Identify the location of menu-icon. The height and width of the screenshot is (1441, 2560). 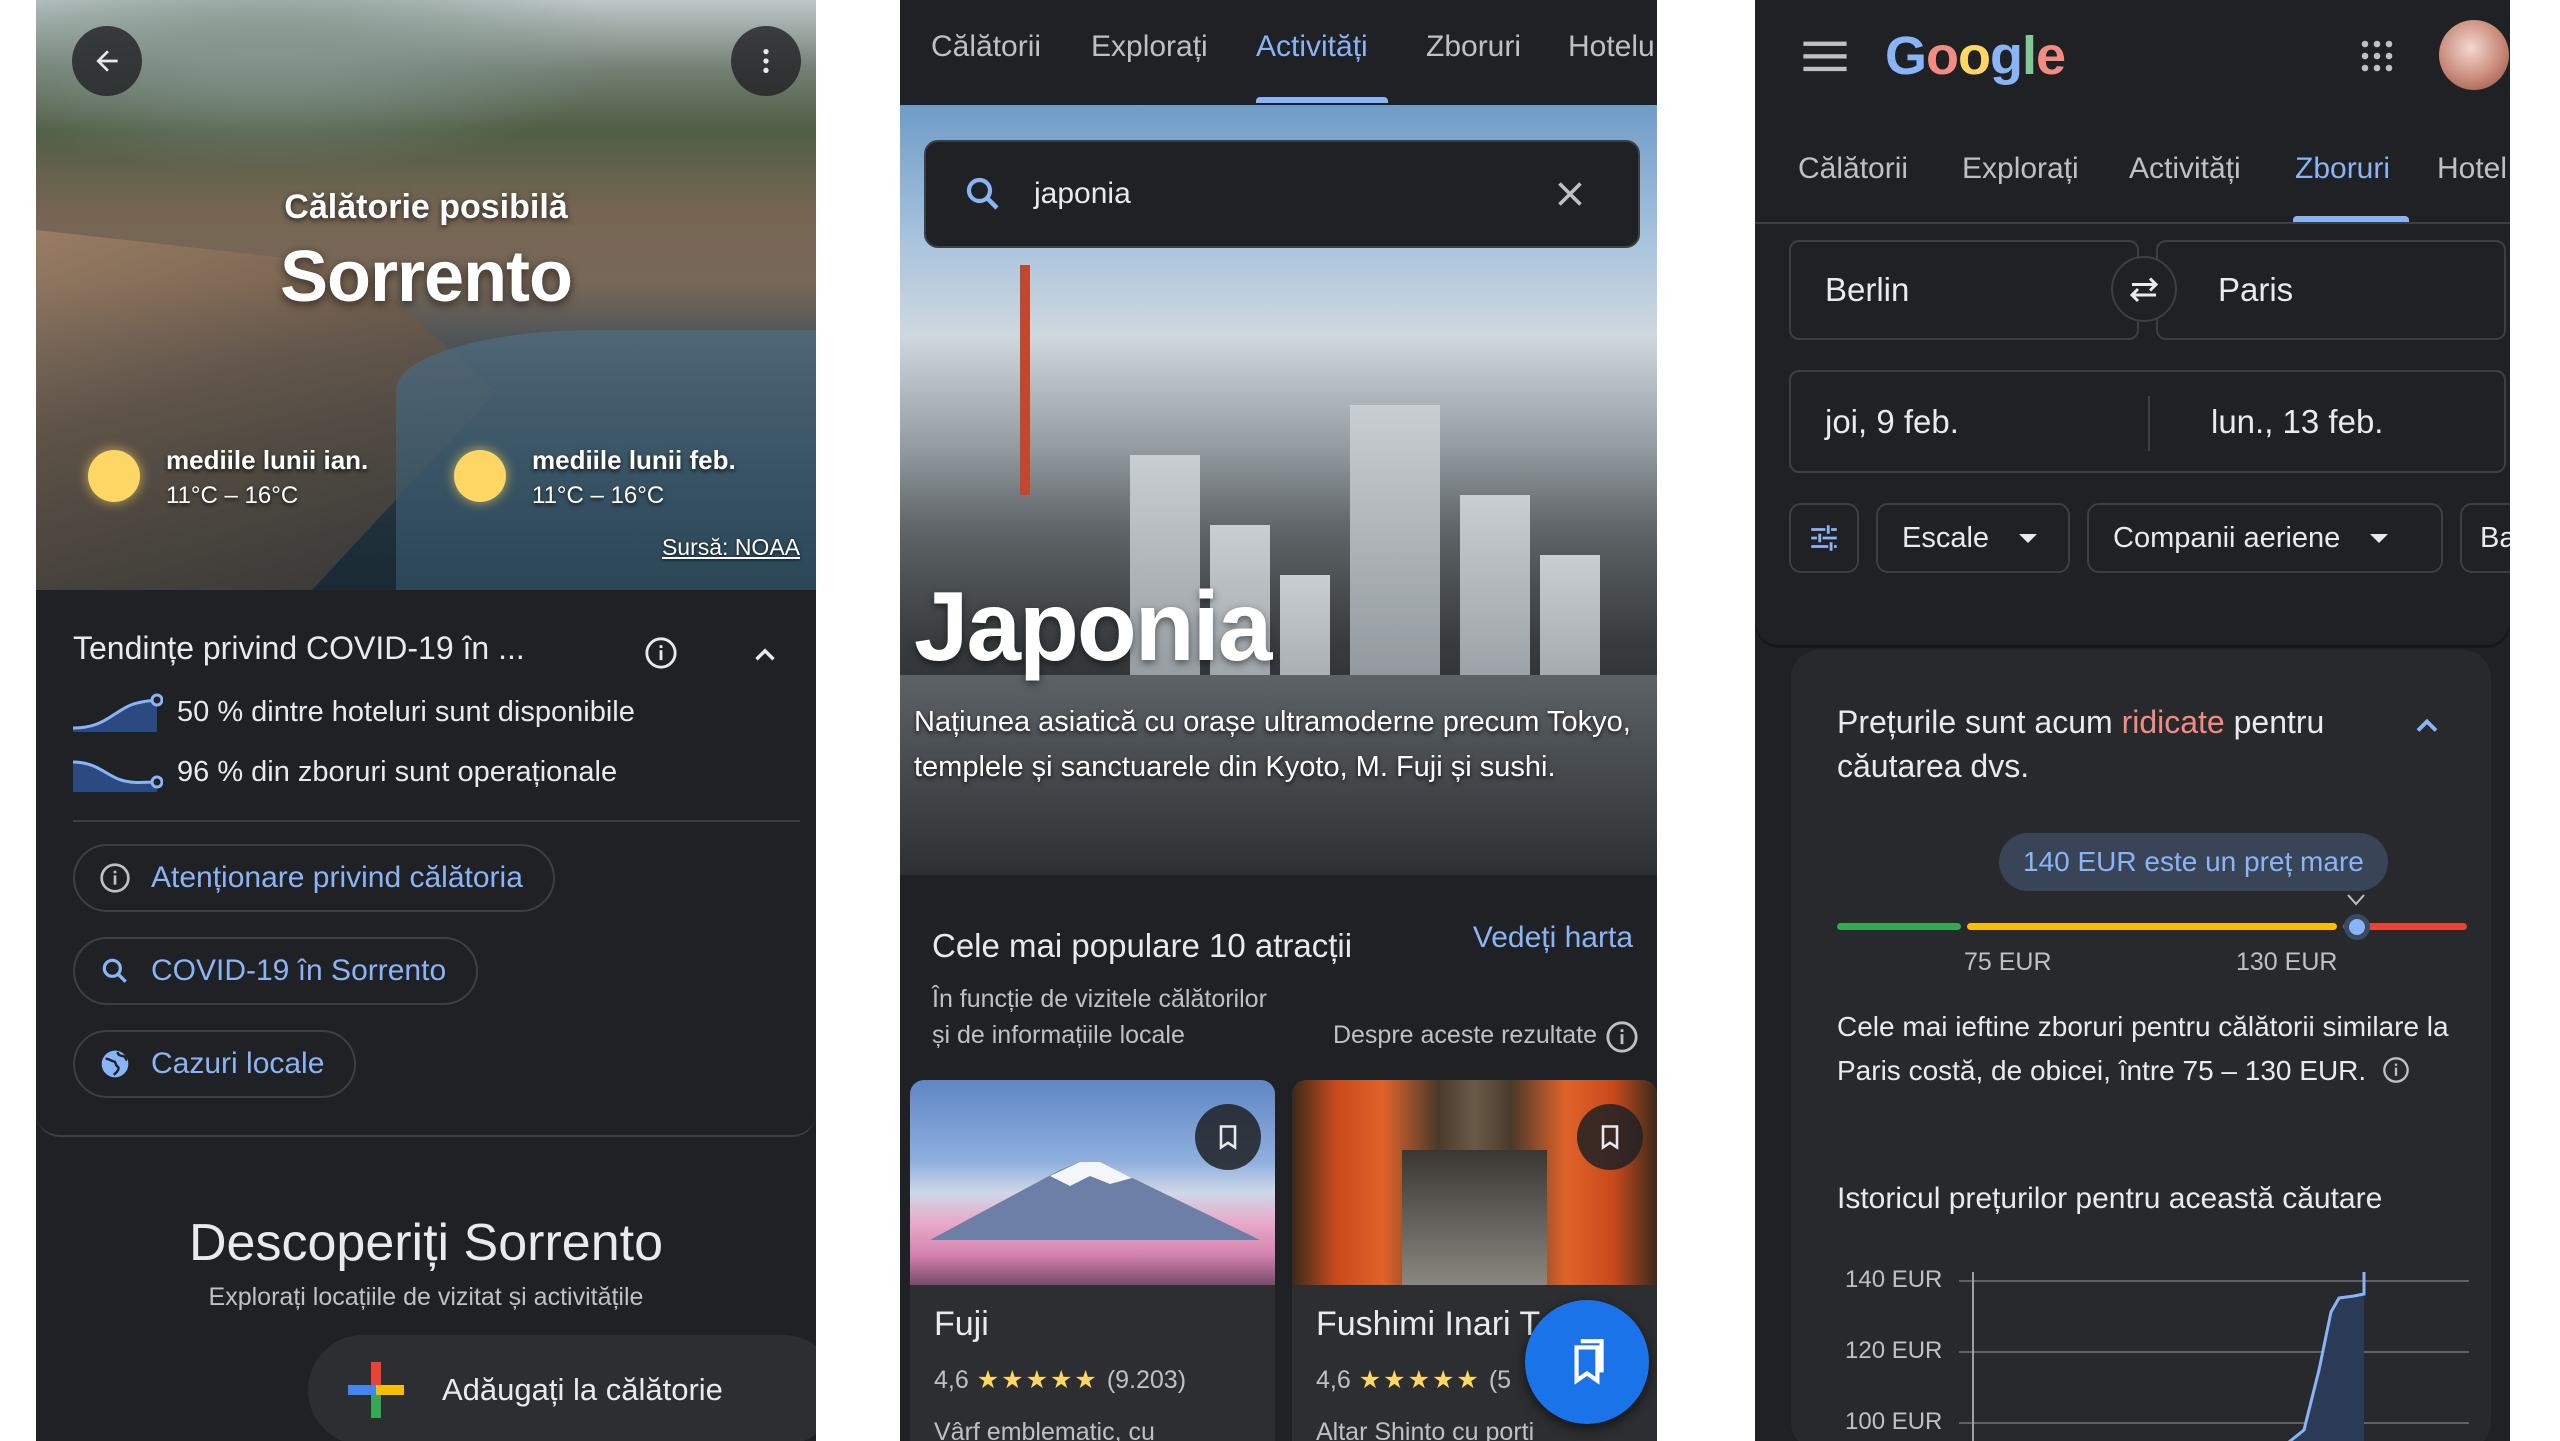
(1825, 56).